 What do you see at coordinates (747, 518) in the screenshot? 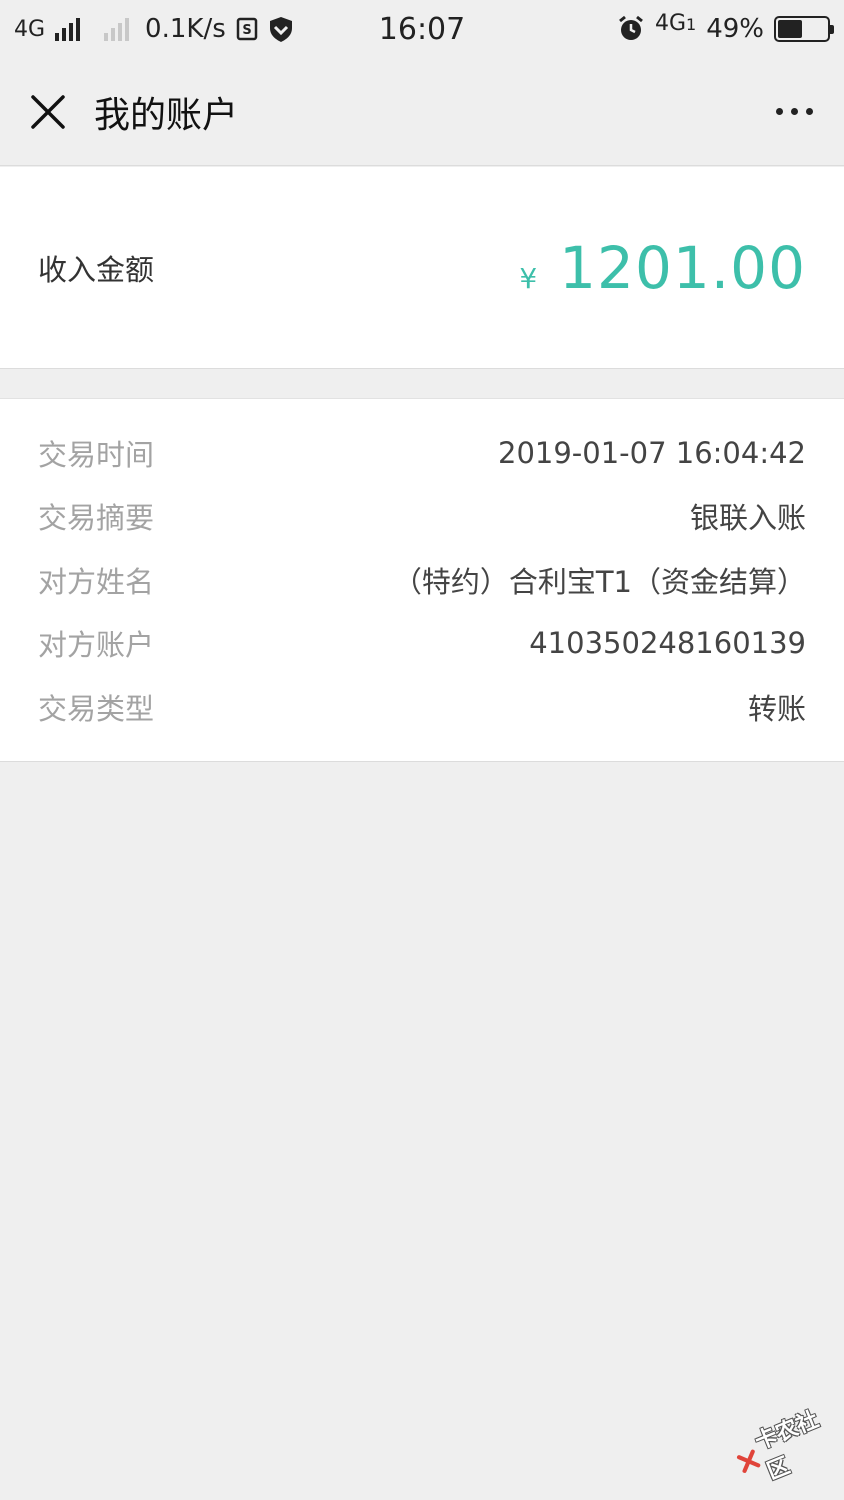
I see `detail-value: 银联入账` at bounding box center [747, 518].